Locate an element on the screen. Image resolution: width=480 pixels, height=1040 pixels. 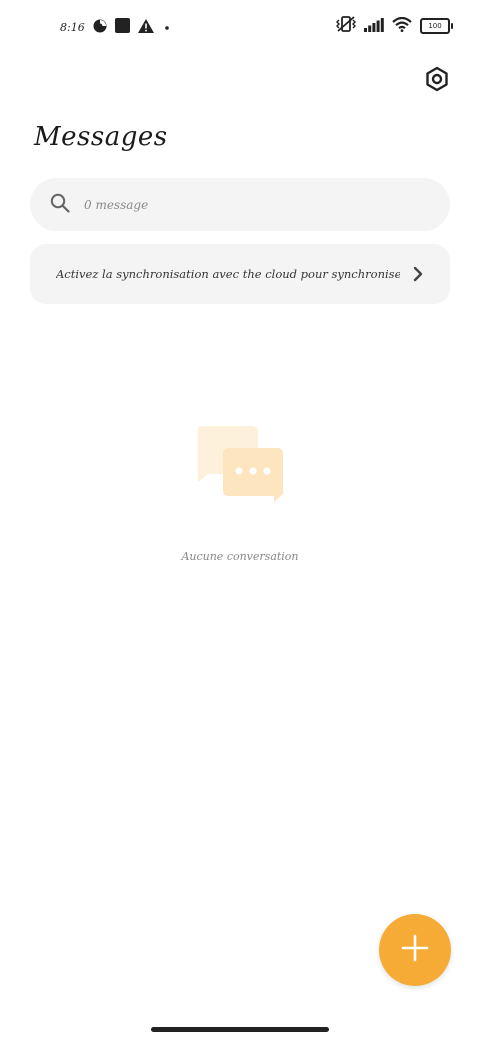
search-bar is located at coordinates (240, 204).